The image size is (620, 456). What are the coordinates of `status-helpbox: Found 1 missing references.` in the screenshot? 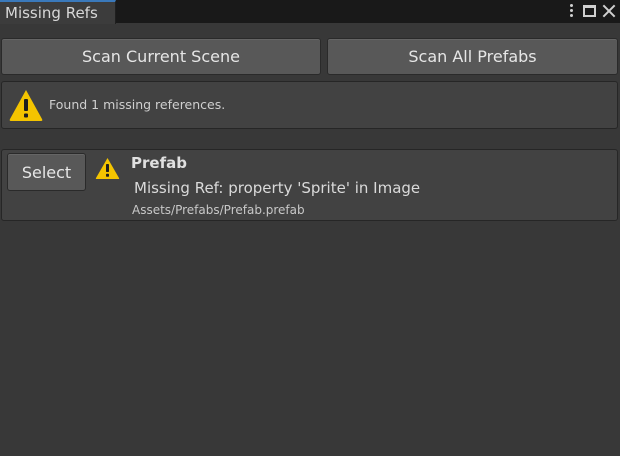 It's located at (309, 105).